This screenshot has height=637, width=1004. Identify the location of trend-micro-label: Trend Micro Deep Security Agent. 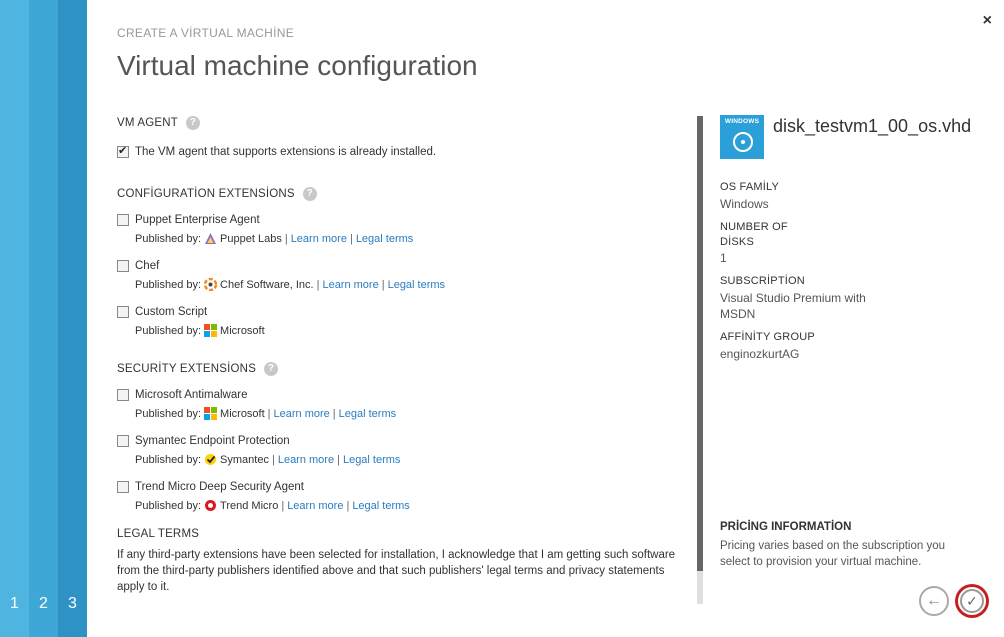
(219, 487).